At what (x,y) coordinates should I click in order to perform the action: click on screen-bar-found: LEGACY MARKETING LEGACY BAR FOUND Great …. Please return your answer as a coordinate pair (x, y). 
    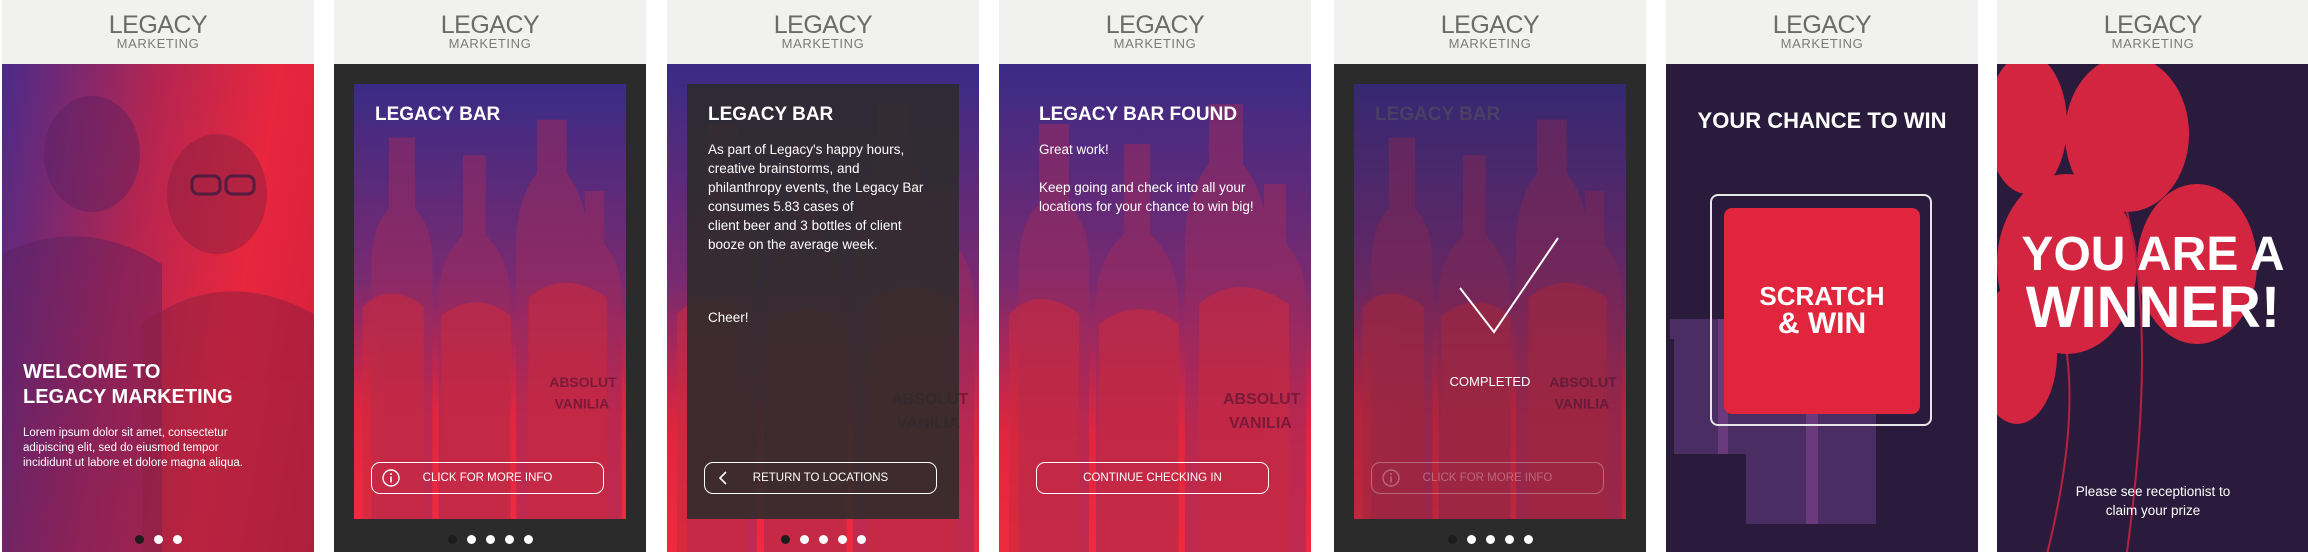
    Looking at the image, I should click on (1155, 276).